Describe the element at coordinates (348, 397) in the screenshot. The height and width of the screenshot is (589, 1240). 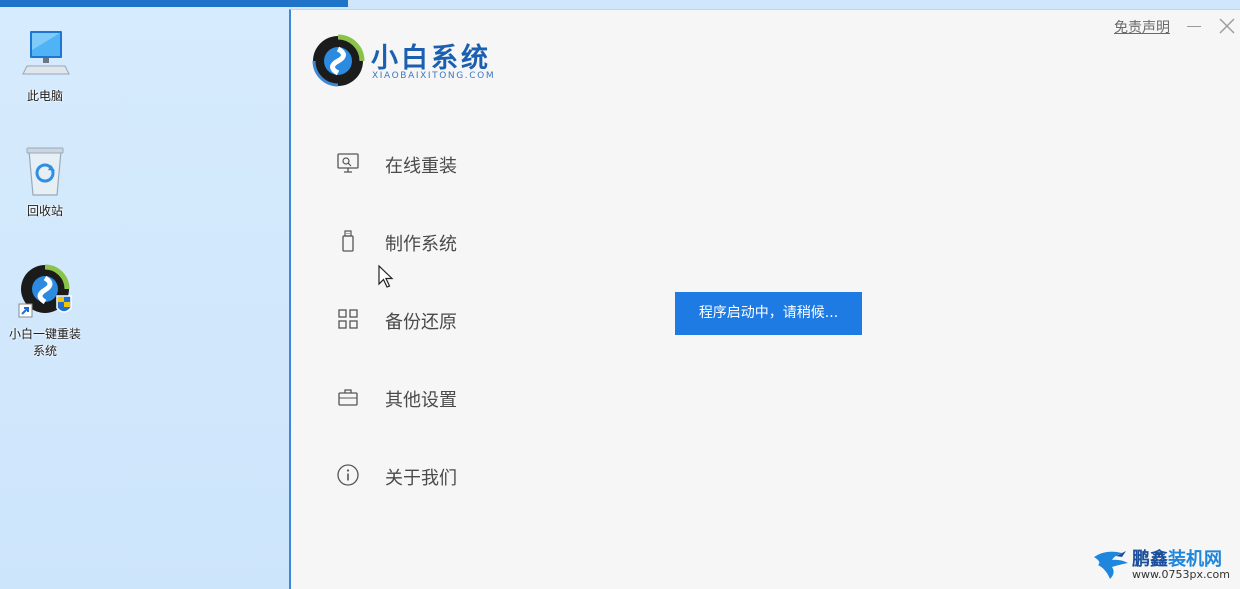
I see `briefcase-icon` at that location.